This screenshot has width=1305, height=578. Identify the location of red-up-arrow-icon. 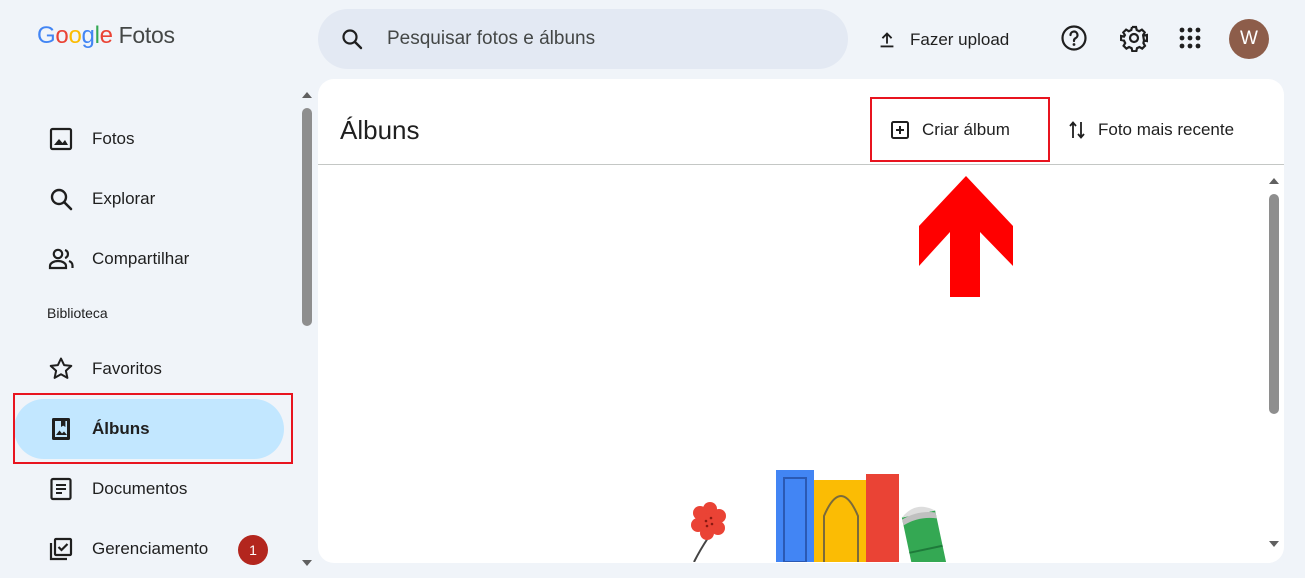
(966, 236).